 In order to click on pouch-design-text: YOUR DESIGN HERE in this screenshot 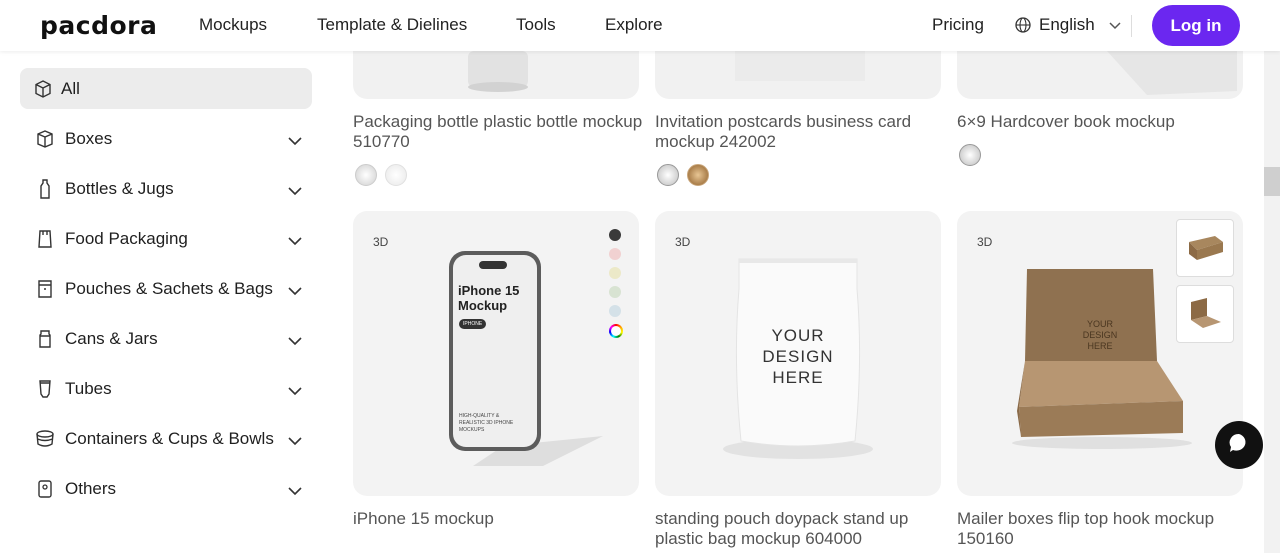, I will do `click(798, 356)`.